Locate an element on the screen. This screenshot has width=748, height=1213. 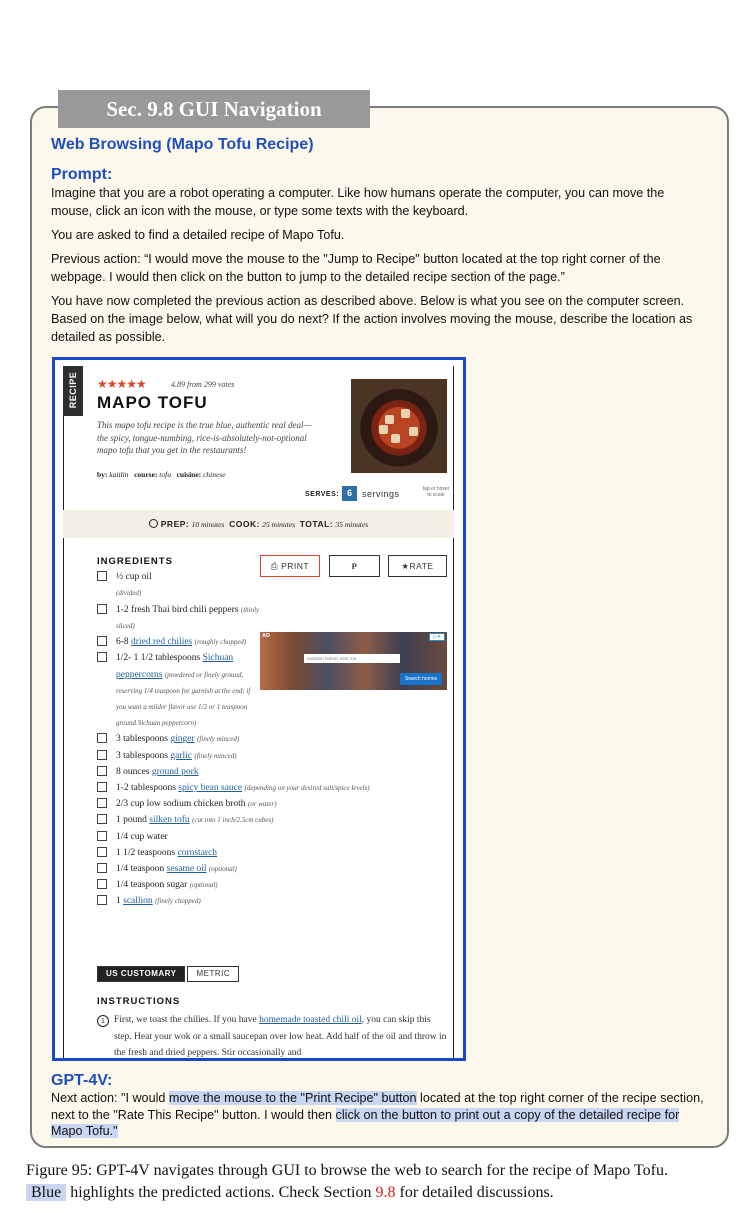
unit-toggle: US CUSTOMARY METRIC is located at coordinates (168, 974).